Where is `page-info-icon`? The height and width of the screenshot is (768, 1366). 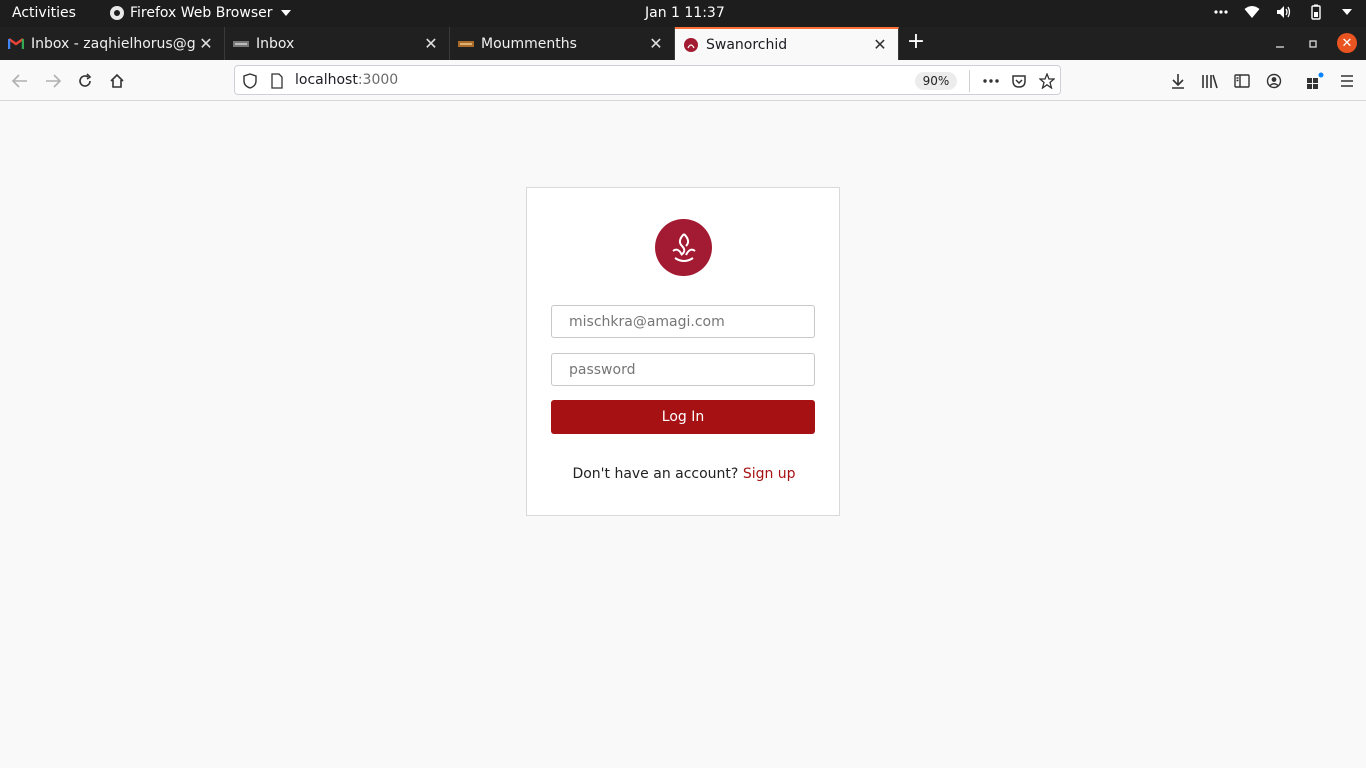
page-info-icon is located at coordinates (277, 83).